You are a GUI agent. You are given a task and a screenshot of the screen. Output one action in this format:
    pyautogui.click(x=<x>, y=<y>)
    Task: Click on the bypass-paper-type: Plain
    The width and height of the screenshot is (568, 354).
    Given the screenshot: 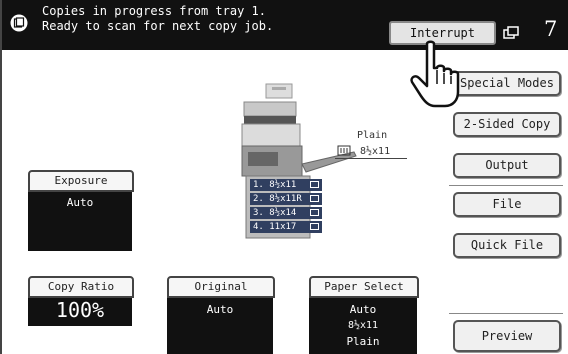 What is the action you would take?
    pyautogui.click(x=372, y=135)
    